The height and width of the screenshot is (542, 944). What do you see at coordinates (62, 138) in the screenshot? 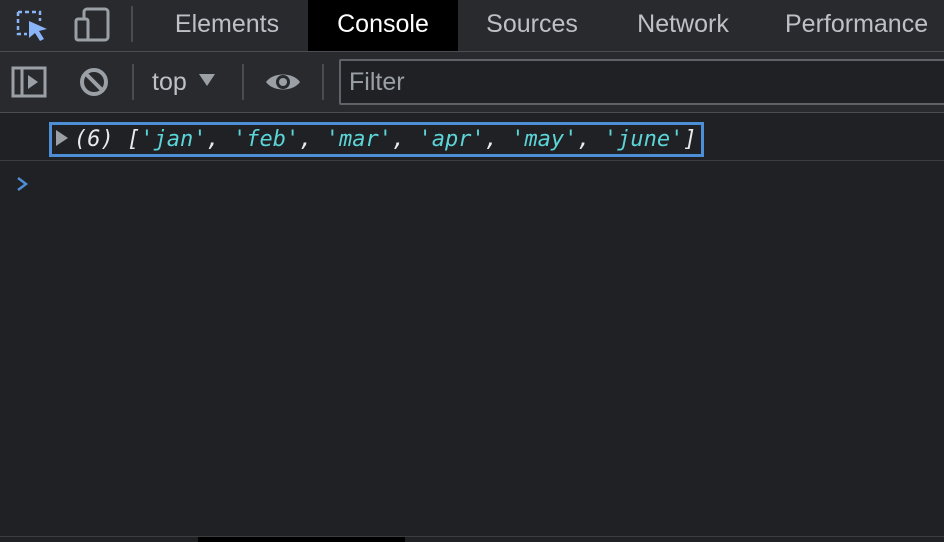
I see `expand-triangle-icon` at bounding box center [62, 138].